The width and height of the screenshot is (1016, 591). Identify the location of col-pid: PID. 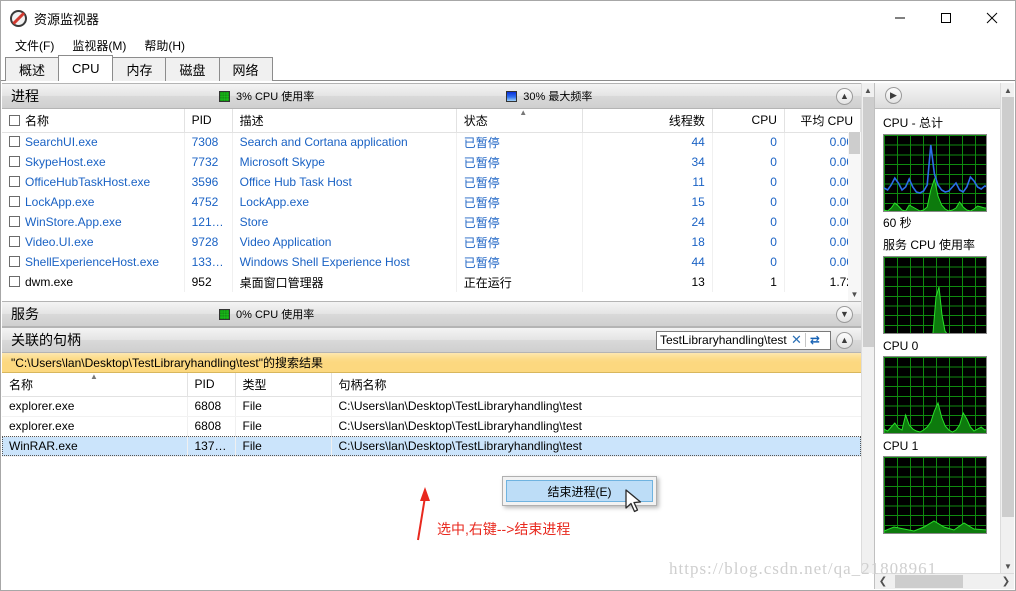
(208, 121).